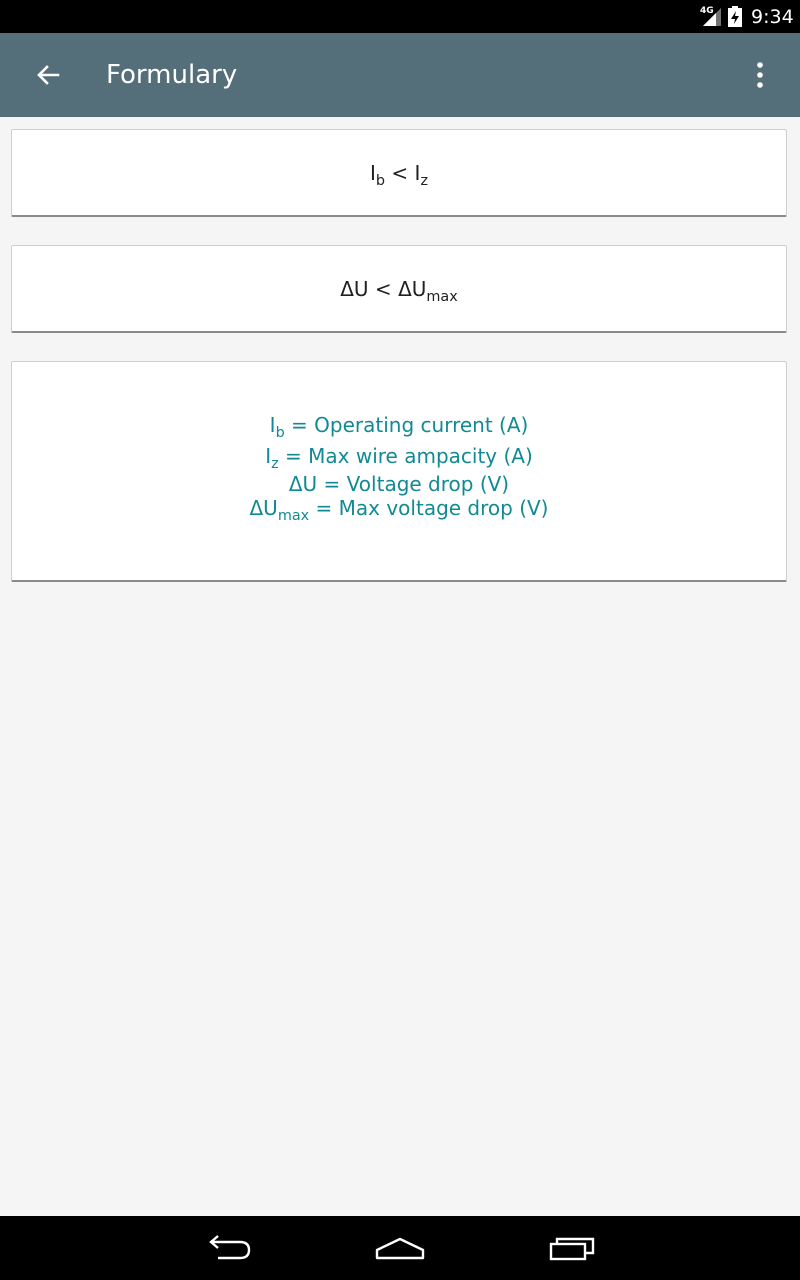 The image size is (800, 1280). I want to click on battery-charging-icon, so click(735, 16).